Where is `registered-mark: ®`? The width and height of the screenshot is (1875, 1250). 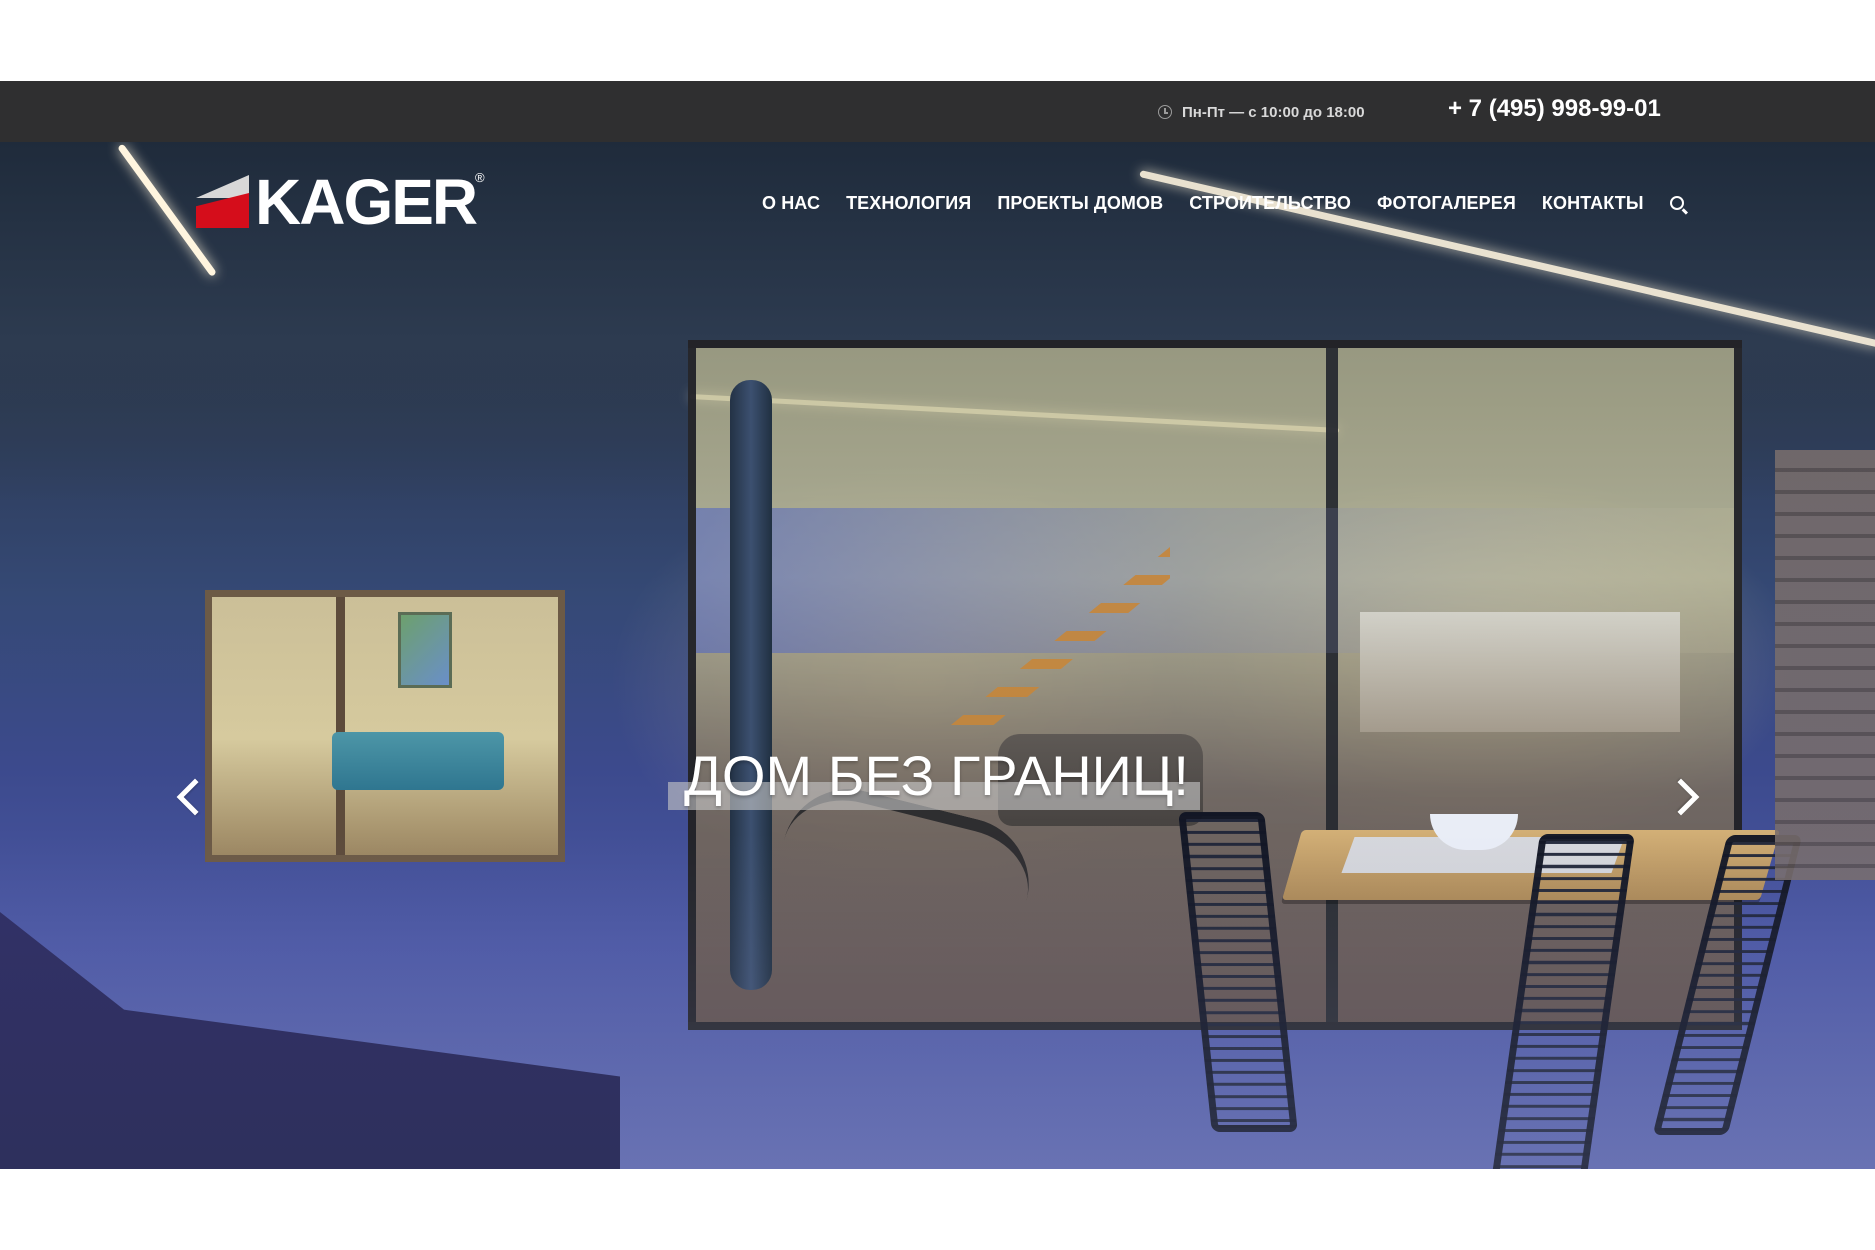 registered-mark: ® is located at coordinates (480, 177).